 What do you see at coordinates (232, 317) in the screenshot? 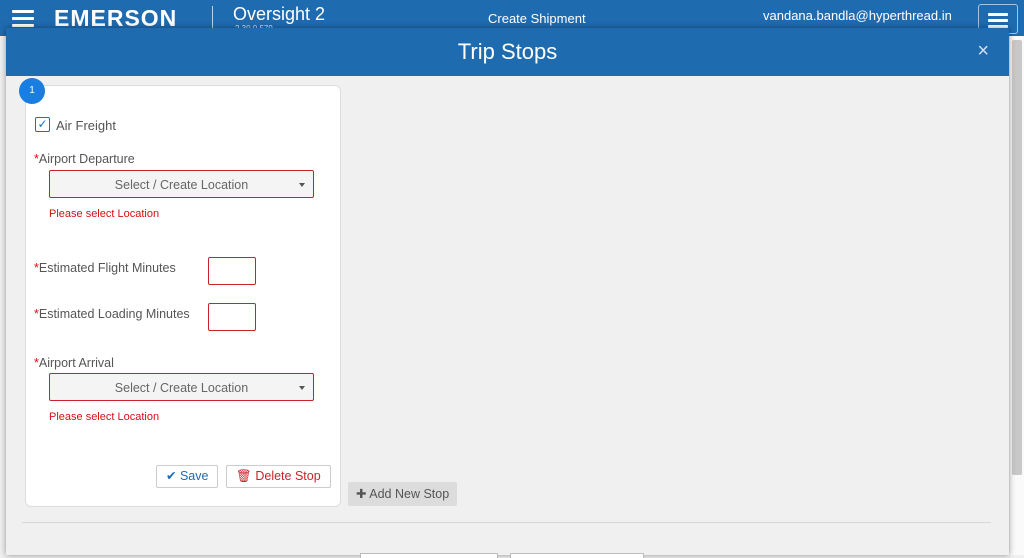
I see `loading-minutes-input` at bounding box center [232, 317].